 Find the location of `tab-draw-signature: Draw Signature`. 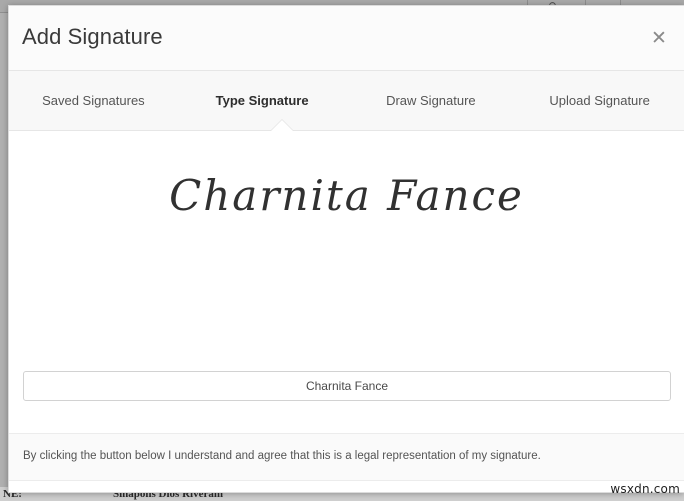

tab-draw-signature: Draw Signature is located at coordinates (431, 100).